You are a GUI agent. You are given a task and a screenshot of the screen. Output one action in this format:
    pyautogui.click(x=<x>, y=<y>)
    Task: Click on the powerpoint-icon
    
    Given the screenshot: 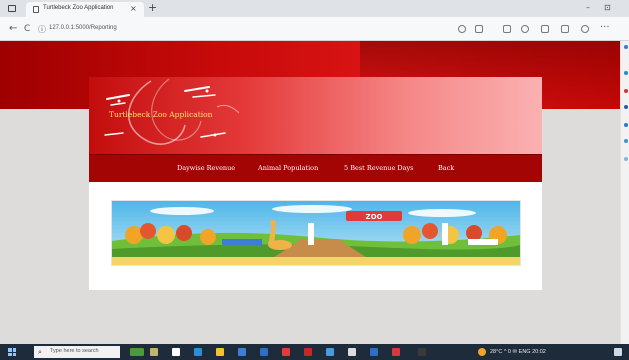 What is the action you would take?
    pyautogui.click(x=396, y=352)
    